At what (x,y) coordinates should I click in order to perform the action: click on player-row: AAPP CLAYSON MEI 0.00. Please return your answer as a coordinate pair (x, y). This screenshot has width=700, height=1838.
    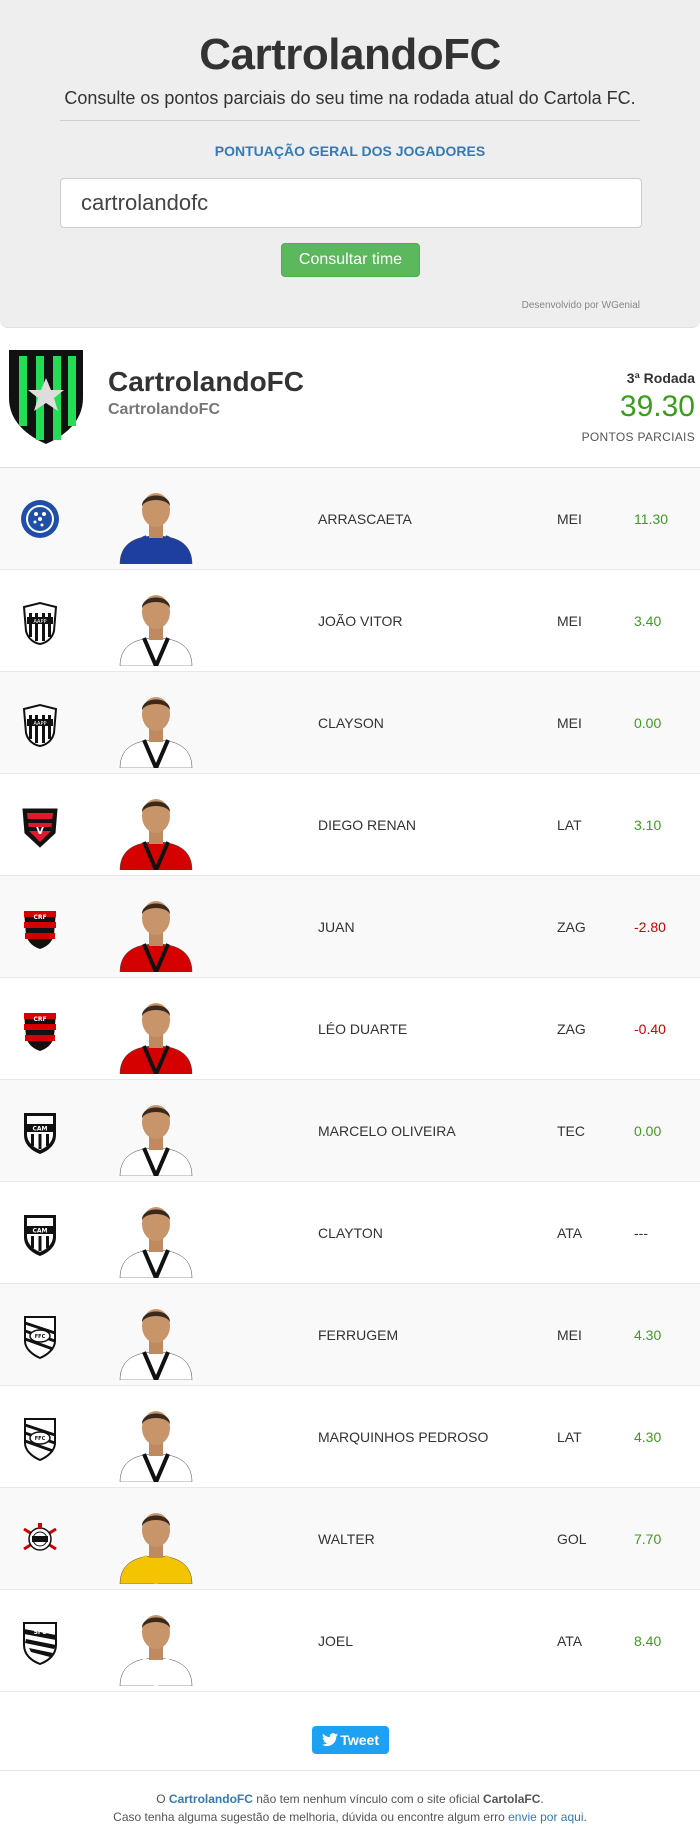
    Looking at the image, I should click on (350, 723).